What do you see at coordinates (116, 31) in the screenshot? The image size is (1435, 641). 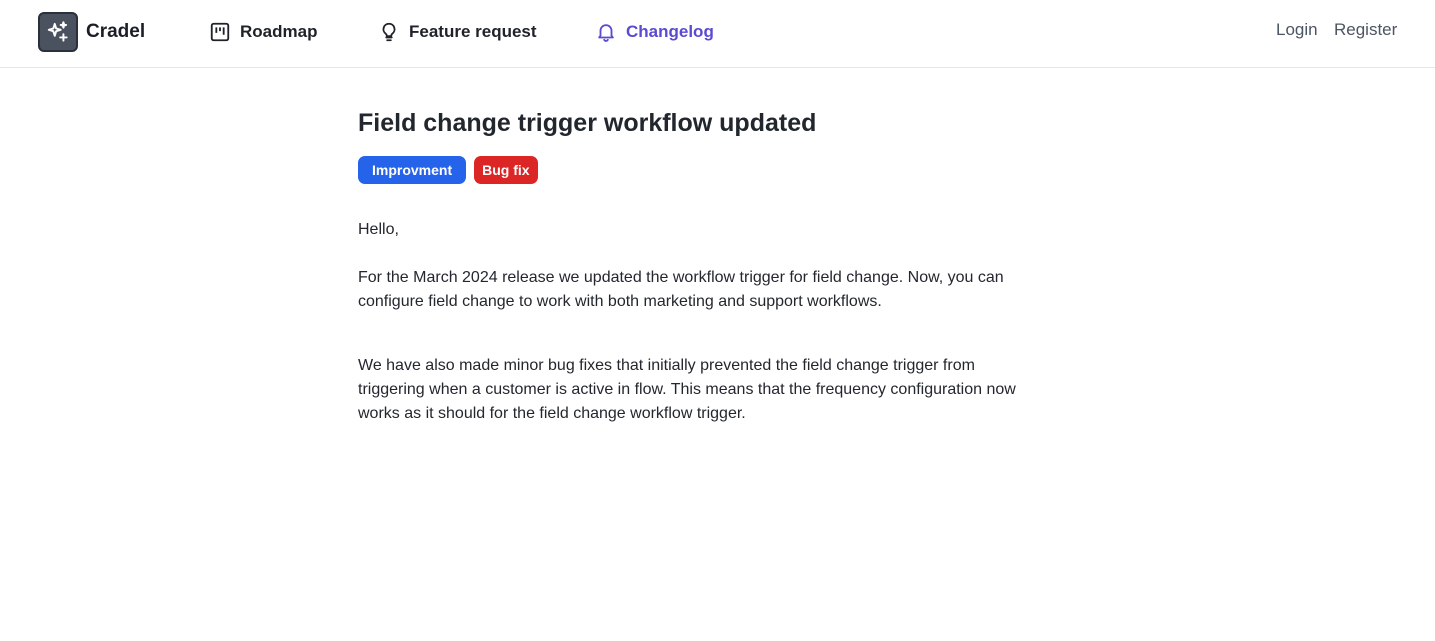 I see `brand-name: Cradel` at bounding box center [116, 31].